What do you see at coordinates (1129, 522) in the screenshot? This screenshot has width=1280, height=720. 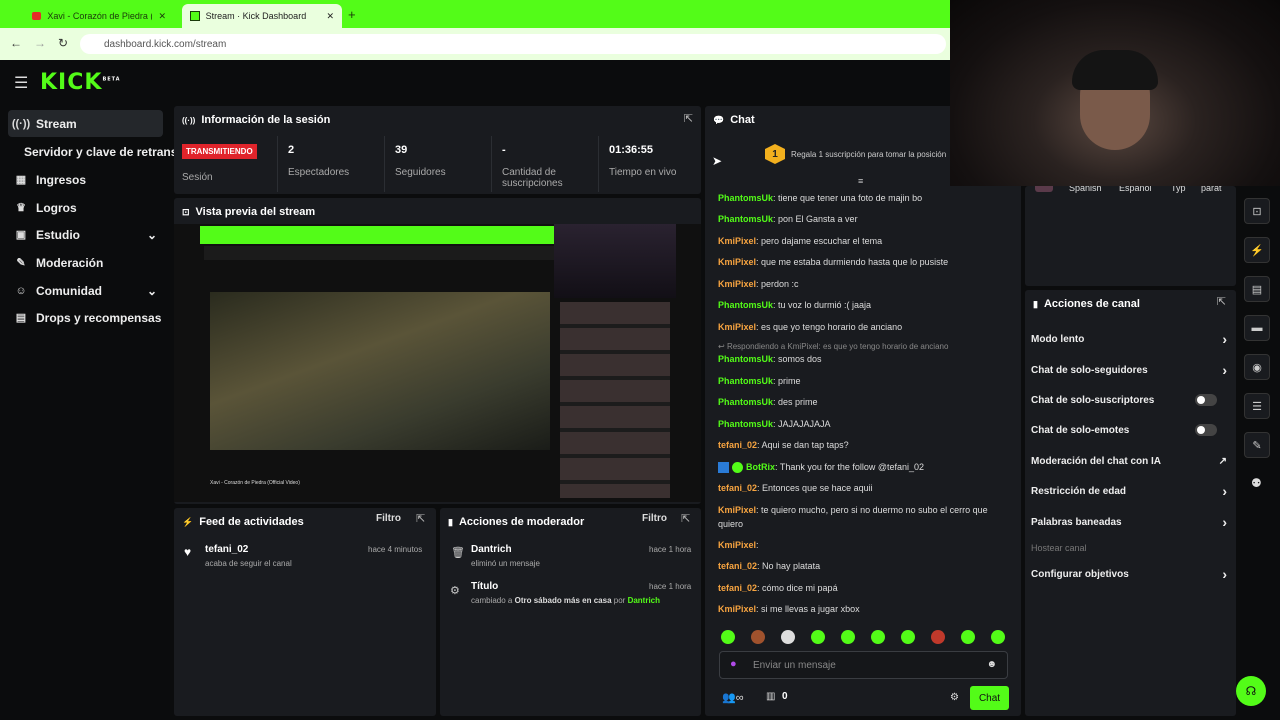 I see `action-banned-words: Palabras baneadas ›` at bounding box center [1129, 522].